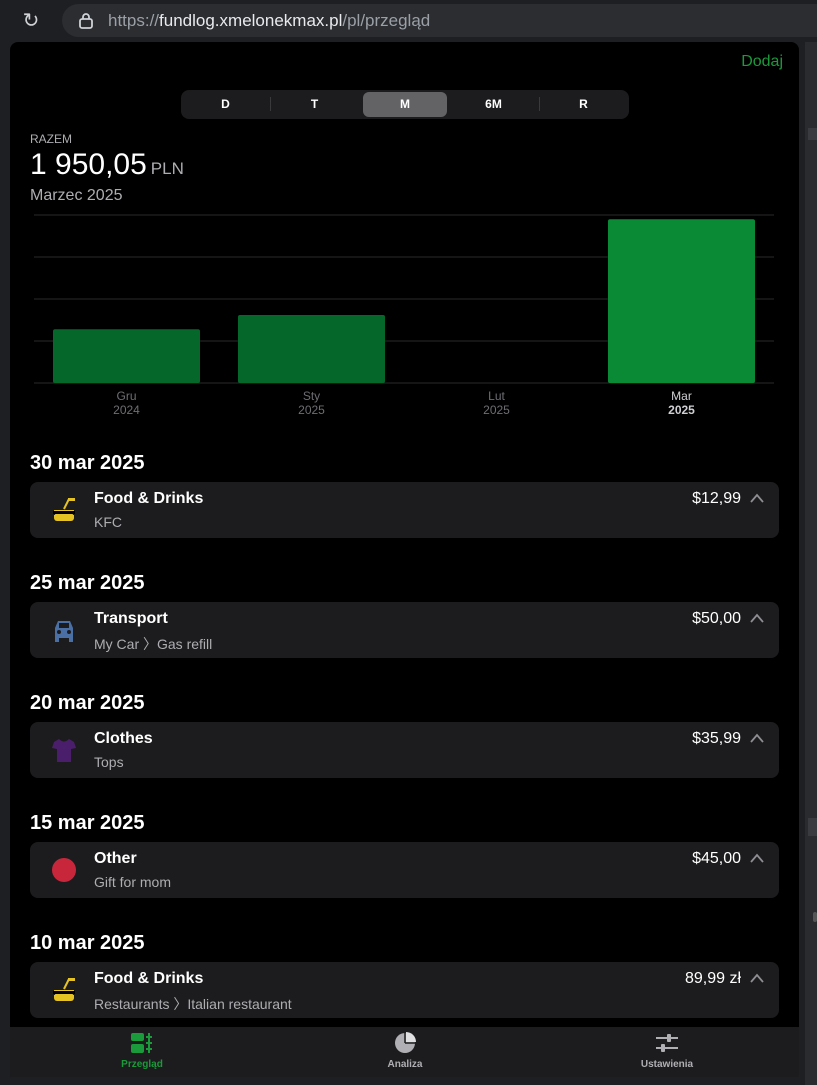  I want to click on tab-bar: Przegląd Analiza Ustawienia, so click(404, 1052).